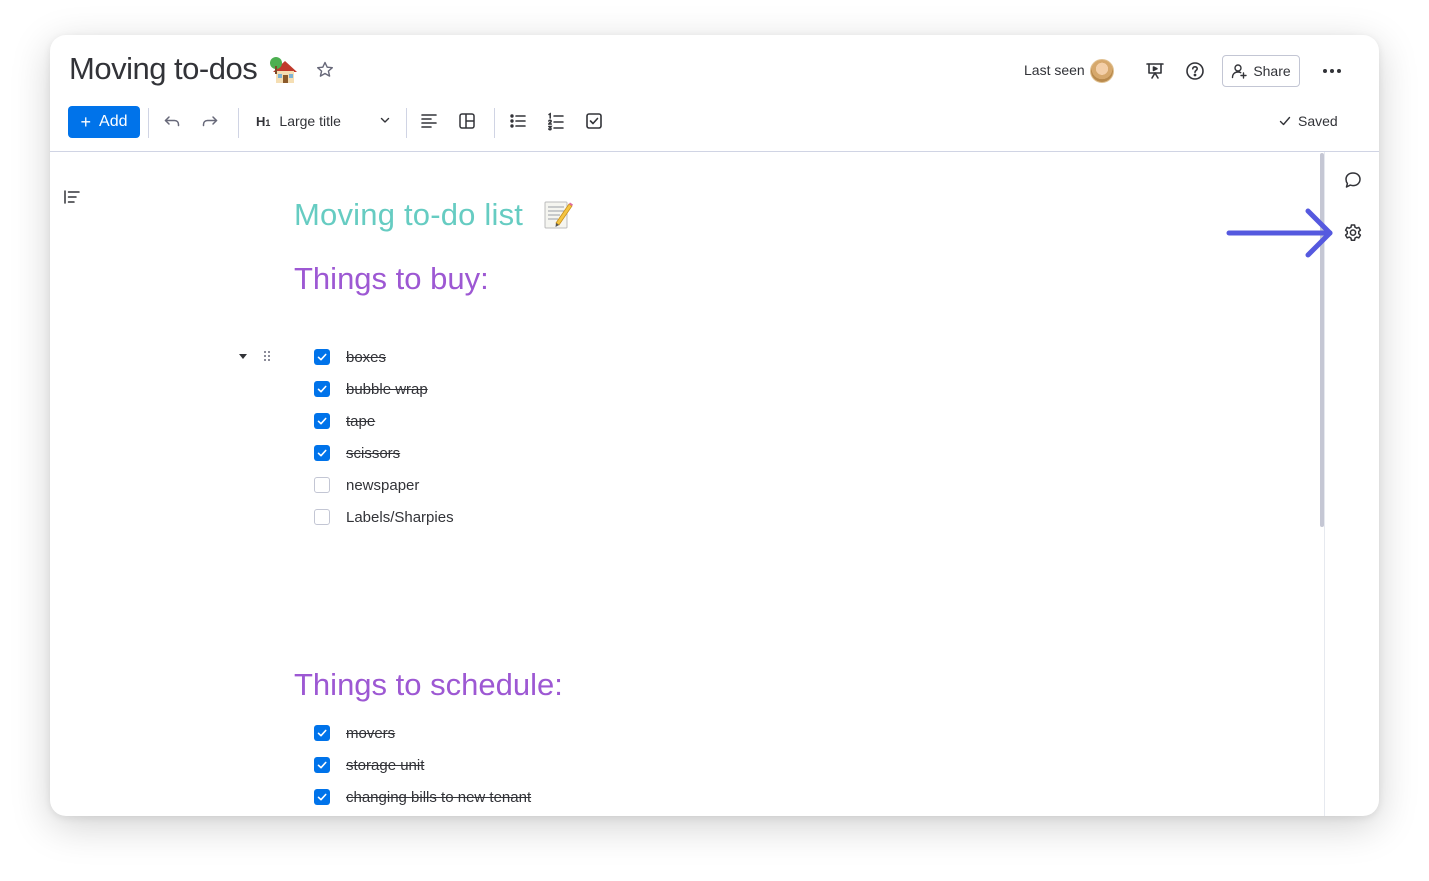 This screenshot has height=881, width=1429. Describe the element at coordinates (1332, 71) in the screenshot. I see `more-options-icon` at that location.